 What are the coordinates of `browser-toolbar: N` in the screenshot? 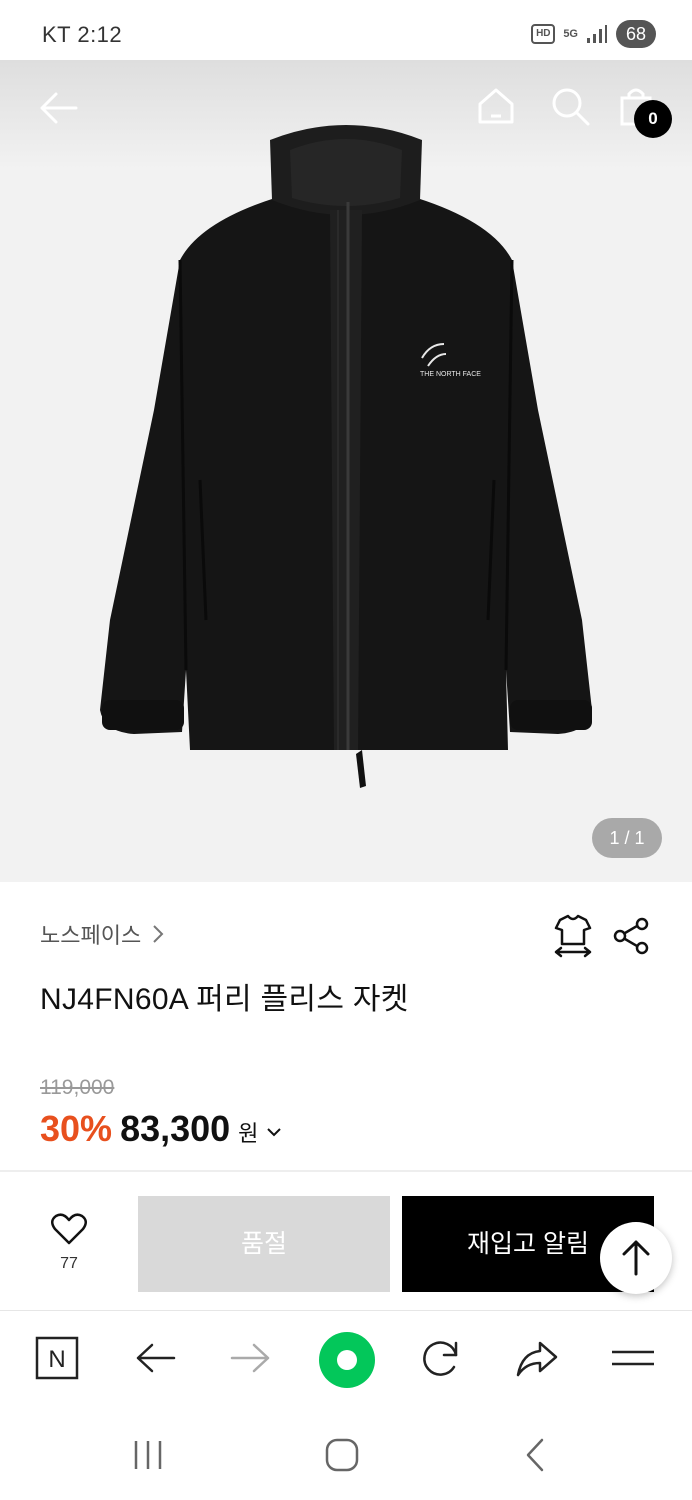 It's located at (346, 1360).